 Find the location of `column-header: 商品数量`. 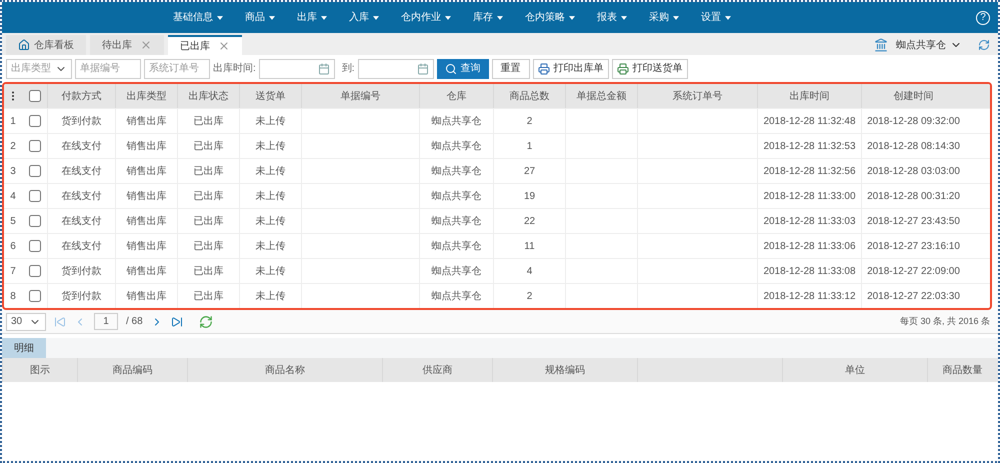

column-header: 商品数量 is located at coordinates (962, 371).